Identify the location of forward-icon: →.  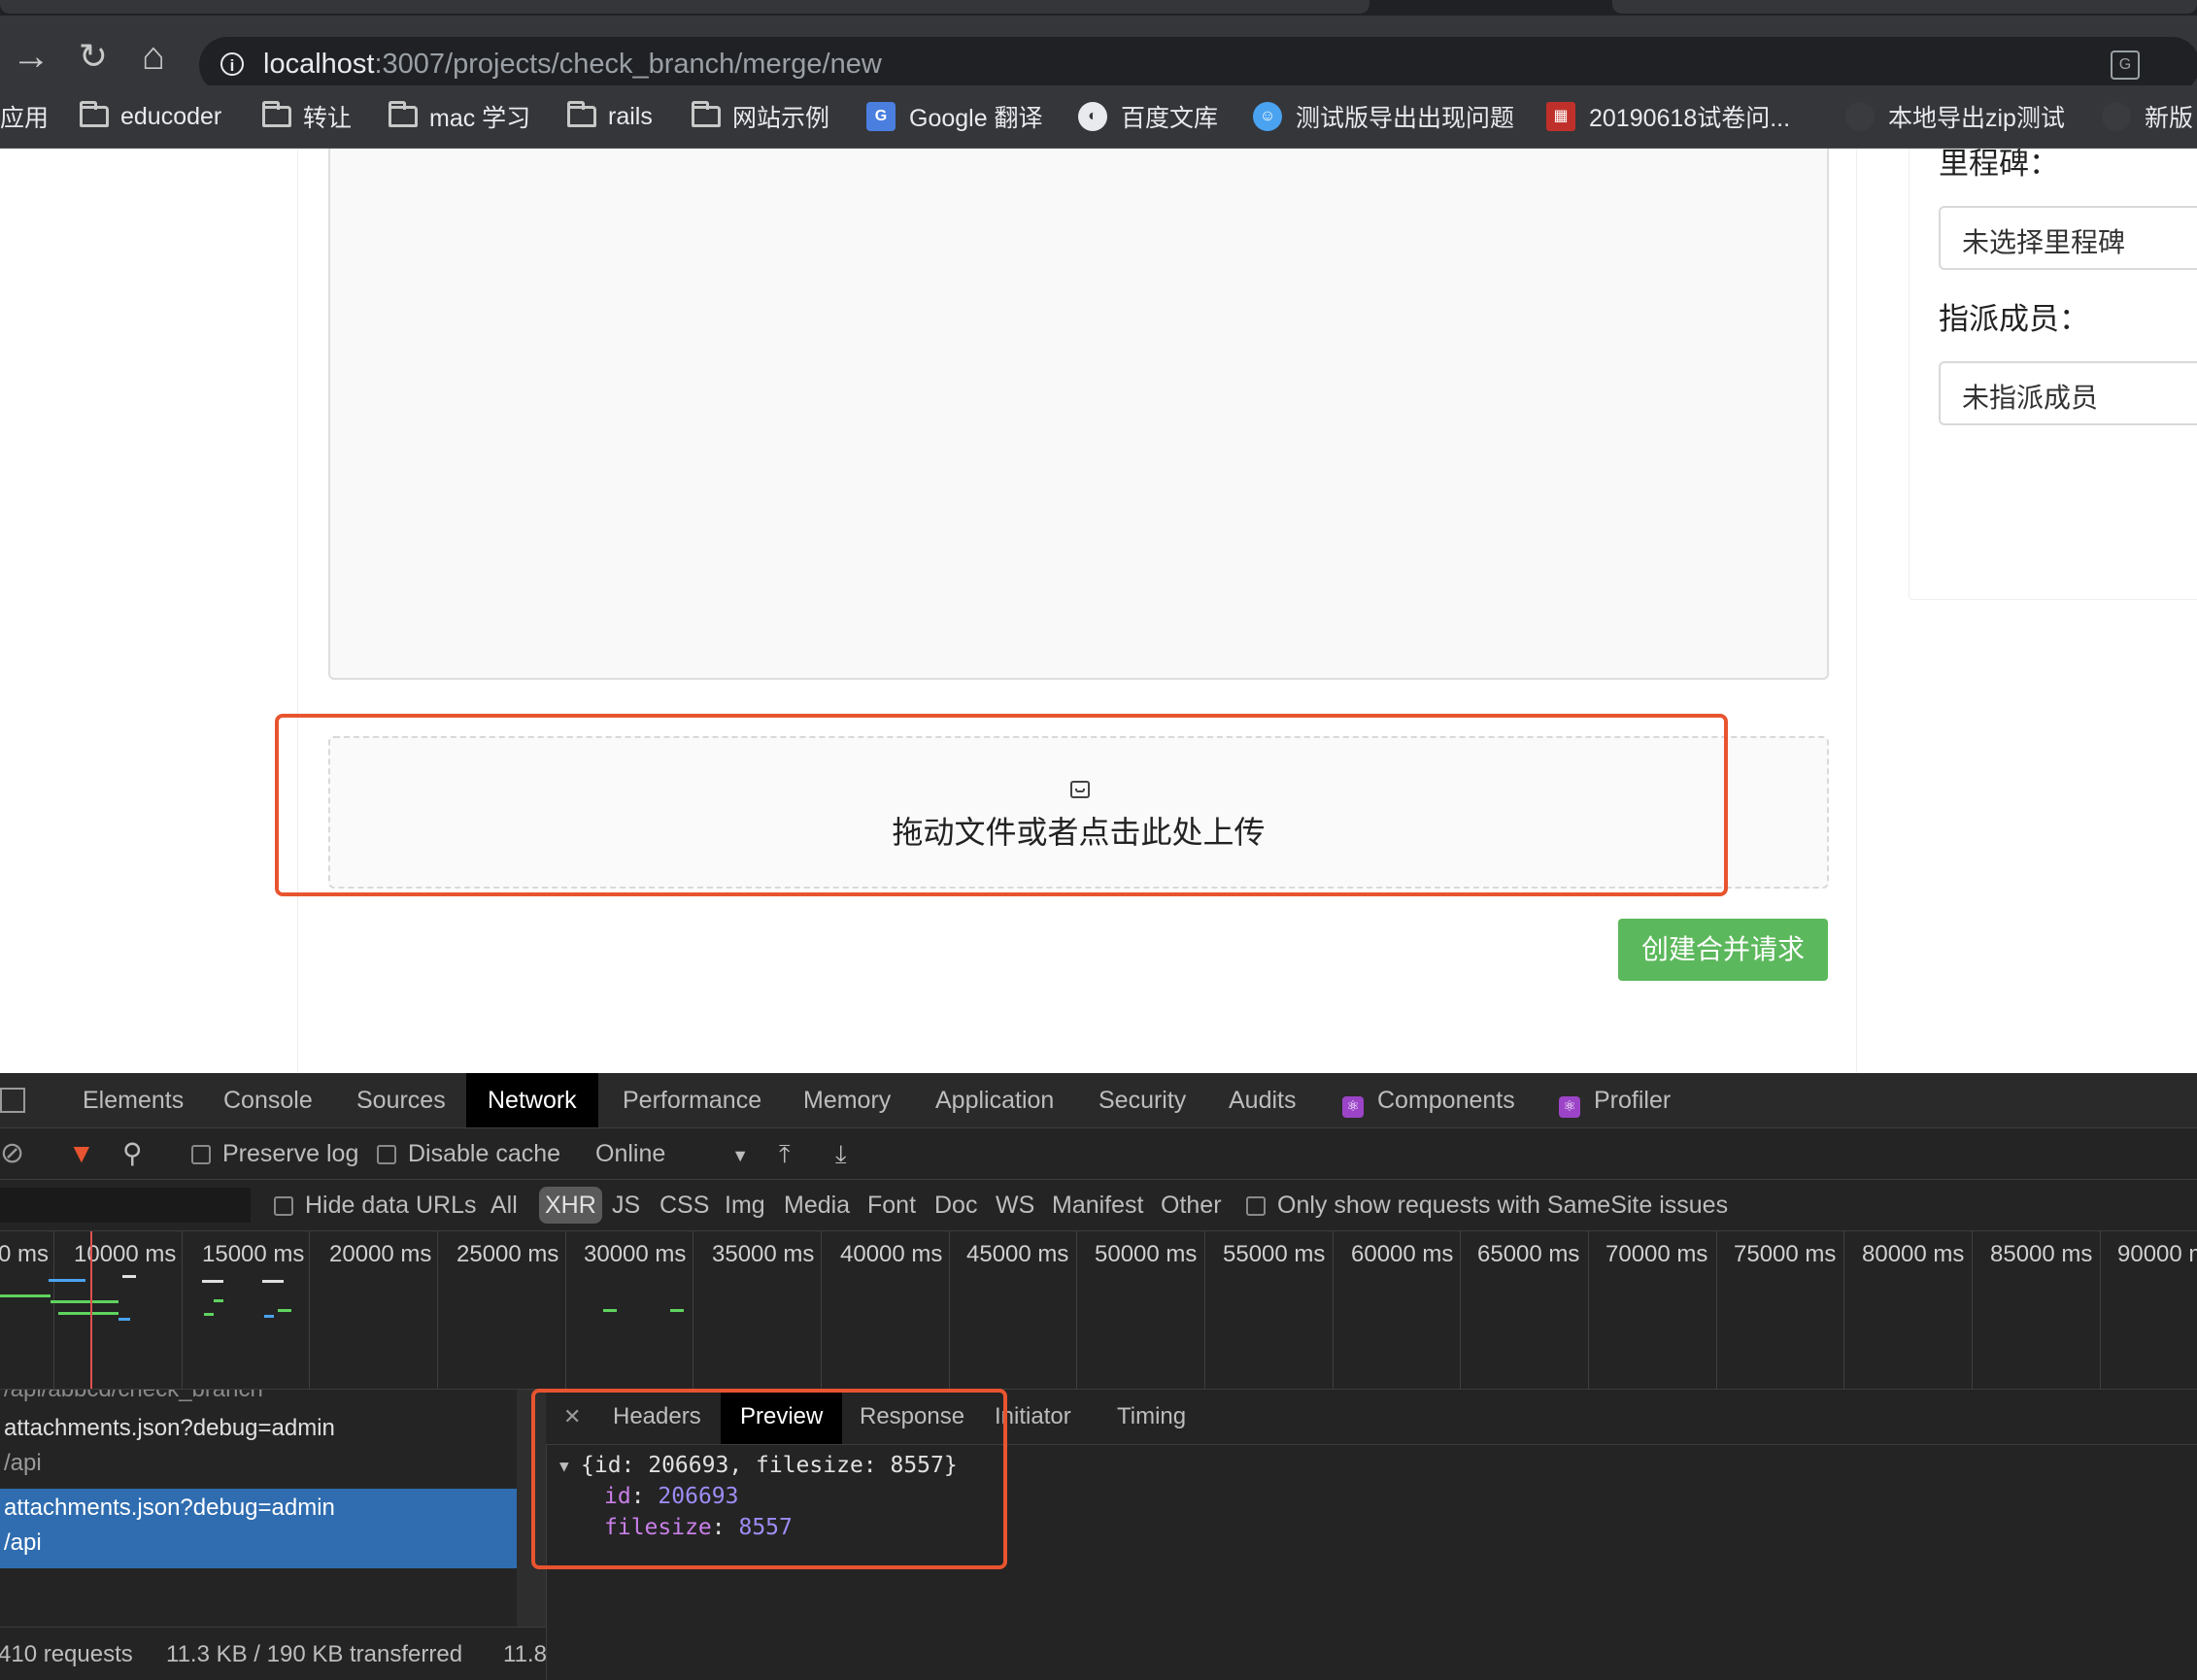
(31, 56).